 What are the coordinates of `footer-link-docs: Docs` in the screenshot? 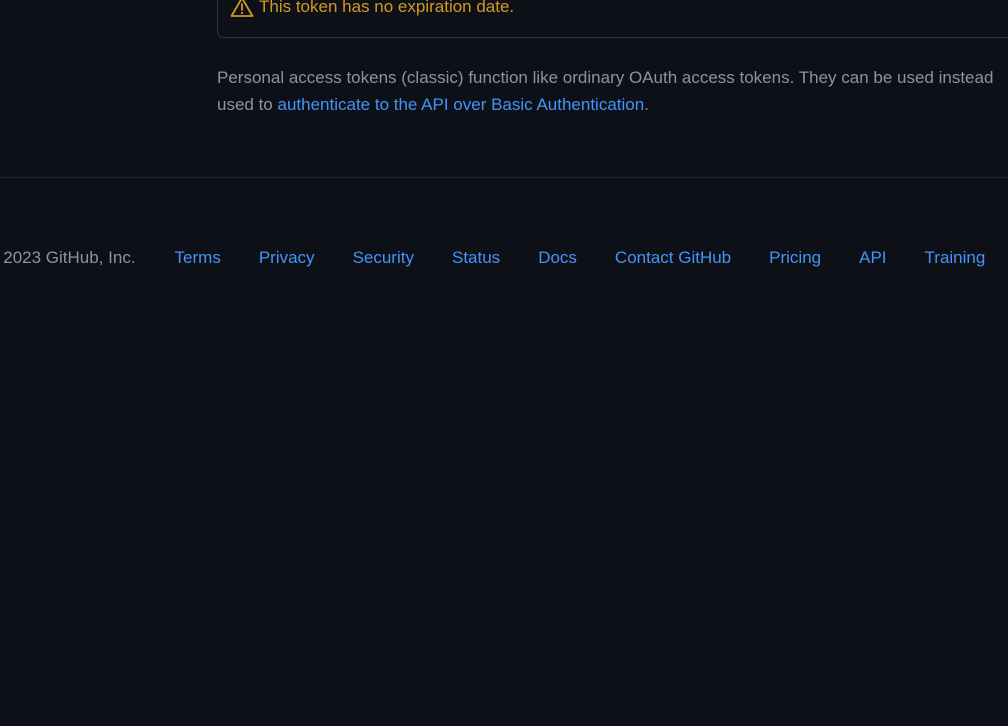 It's located at (557, 258).